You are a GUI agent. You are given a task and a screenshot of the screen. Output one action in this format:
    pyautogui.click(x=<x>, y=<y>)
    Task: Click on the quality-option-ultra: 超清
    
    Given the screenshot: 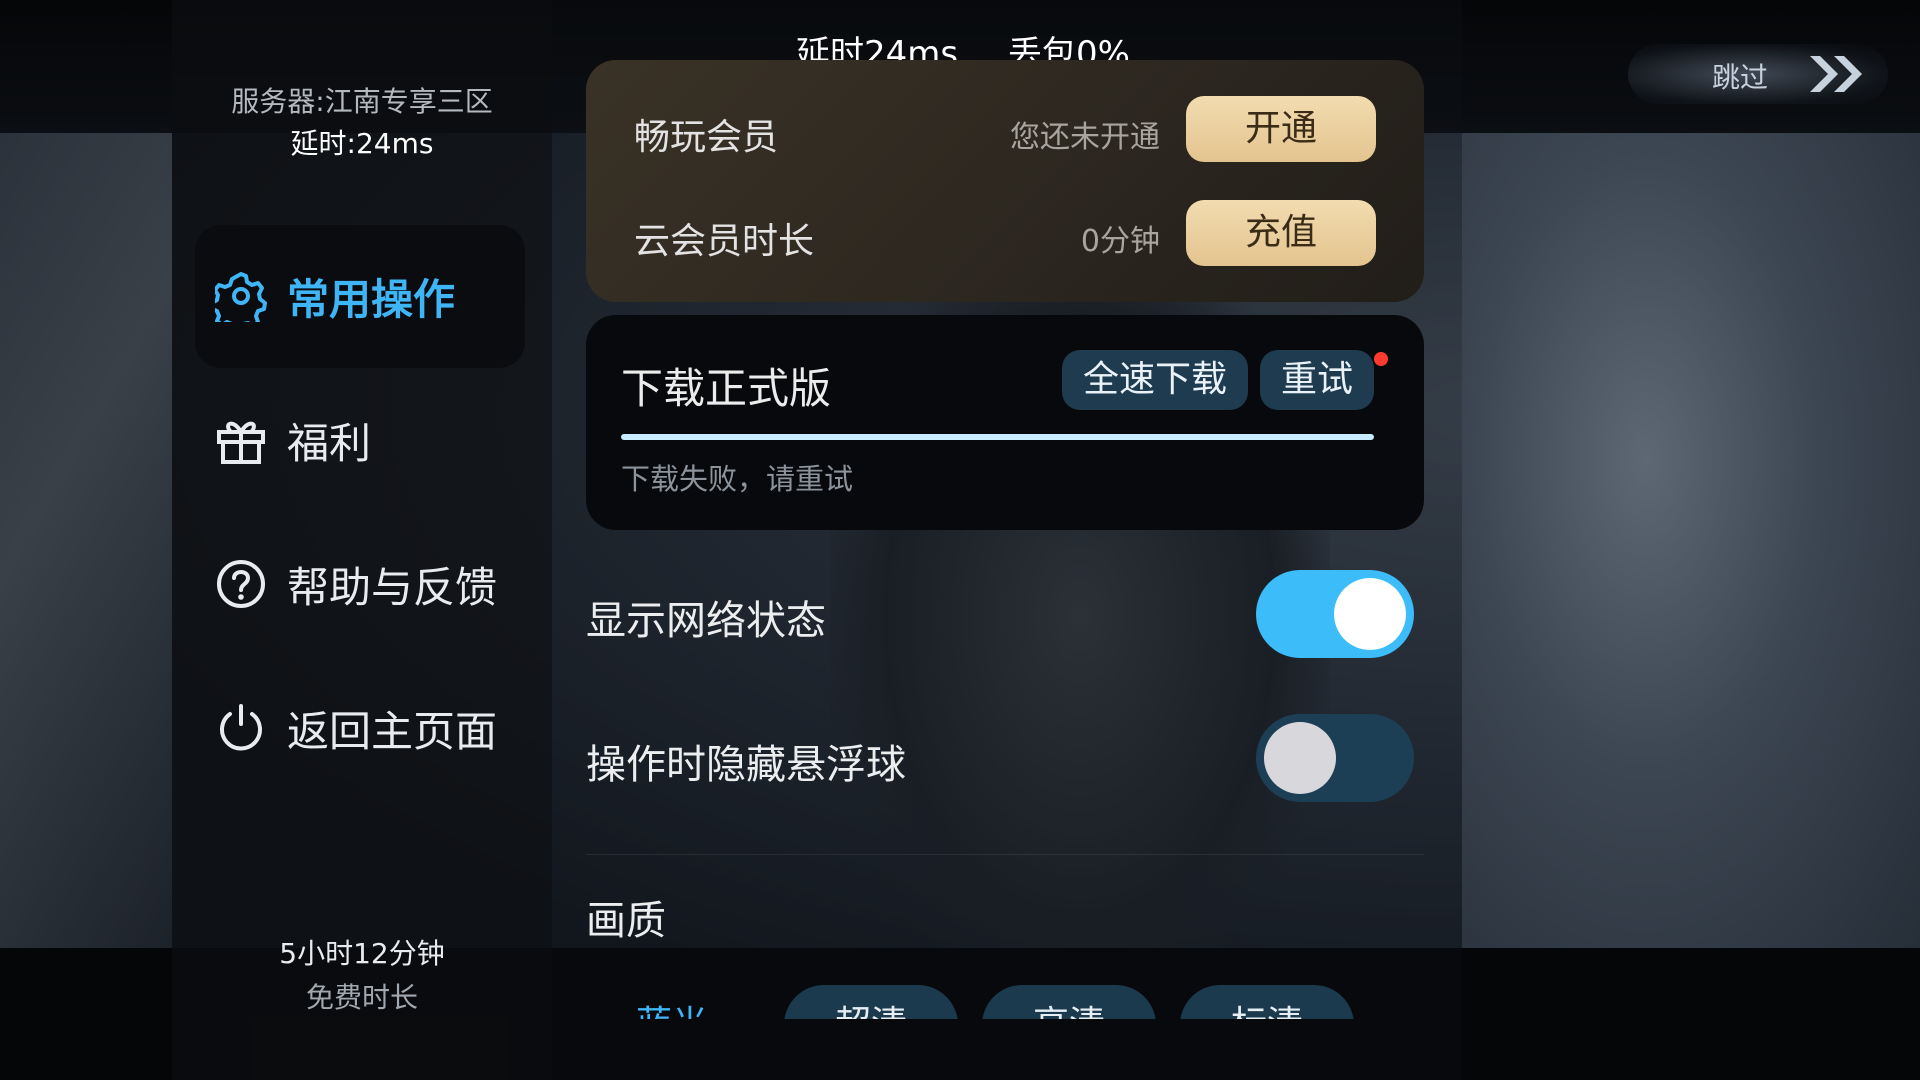 What is the action you would take?
    pyautogui.click(x=871, y=1002)
    